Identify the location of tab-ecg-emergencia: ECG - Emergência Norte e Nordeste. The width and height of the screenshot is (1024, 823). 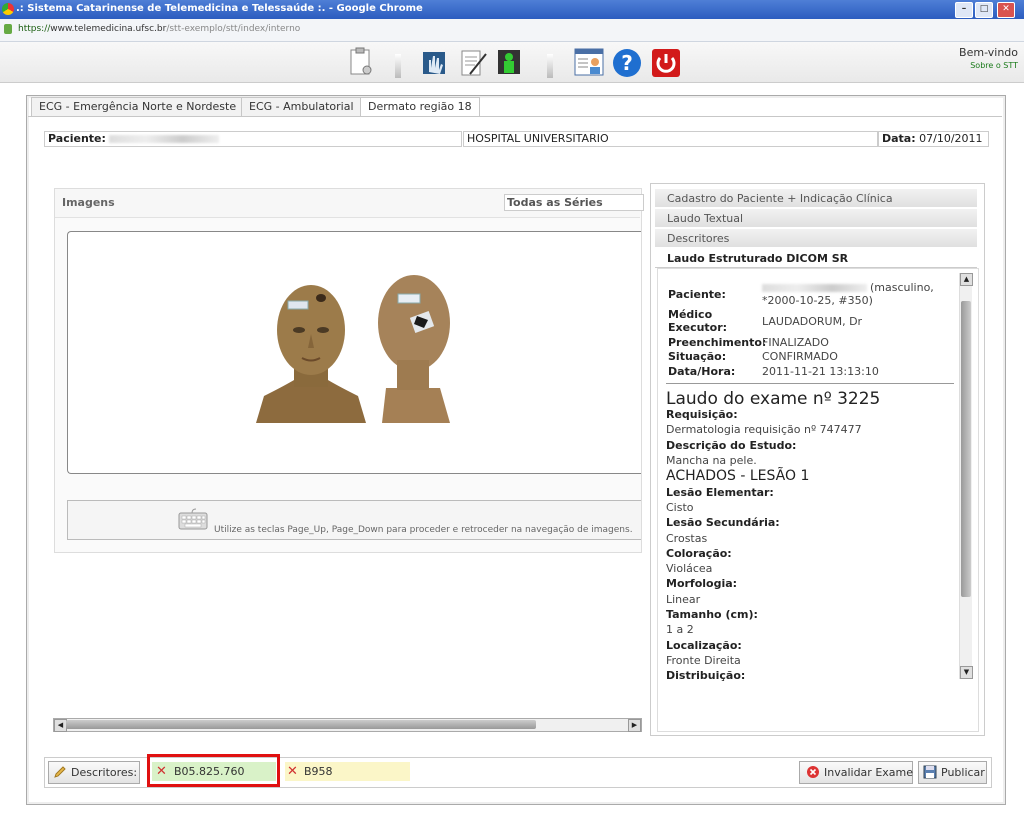
(138, 106).